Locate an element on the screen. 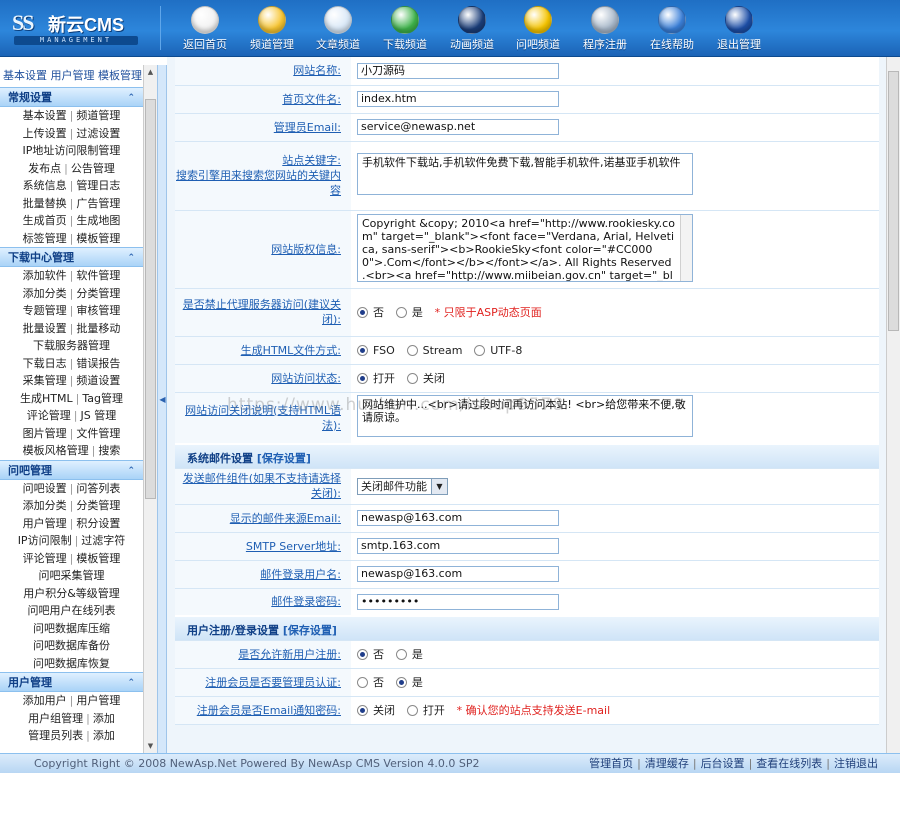 This screenshot has height=814, width=900. access-close-radio is located at coordinates (412, 378).